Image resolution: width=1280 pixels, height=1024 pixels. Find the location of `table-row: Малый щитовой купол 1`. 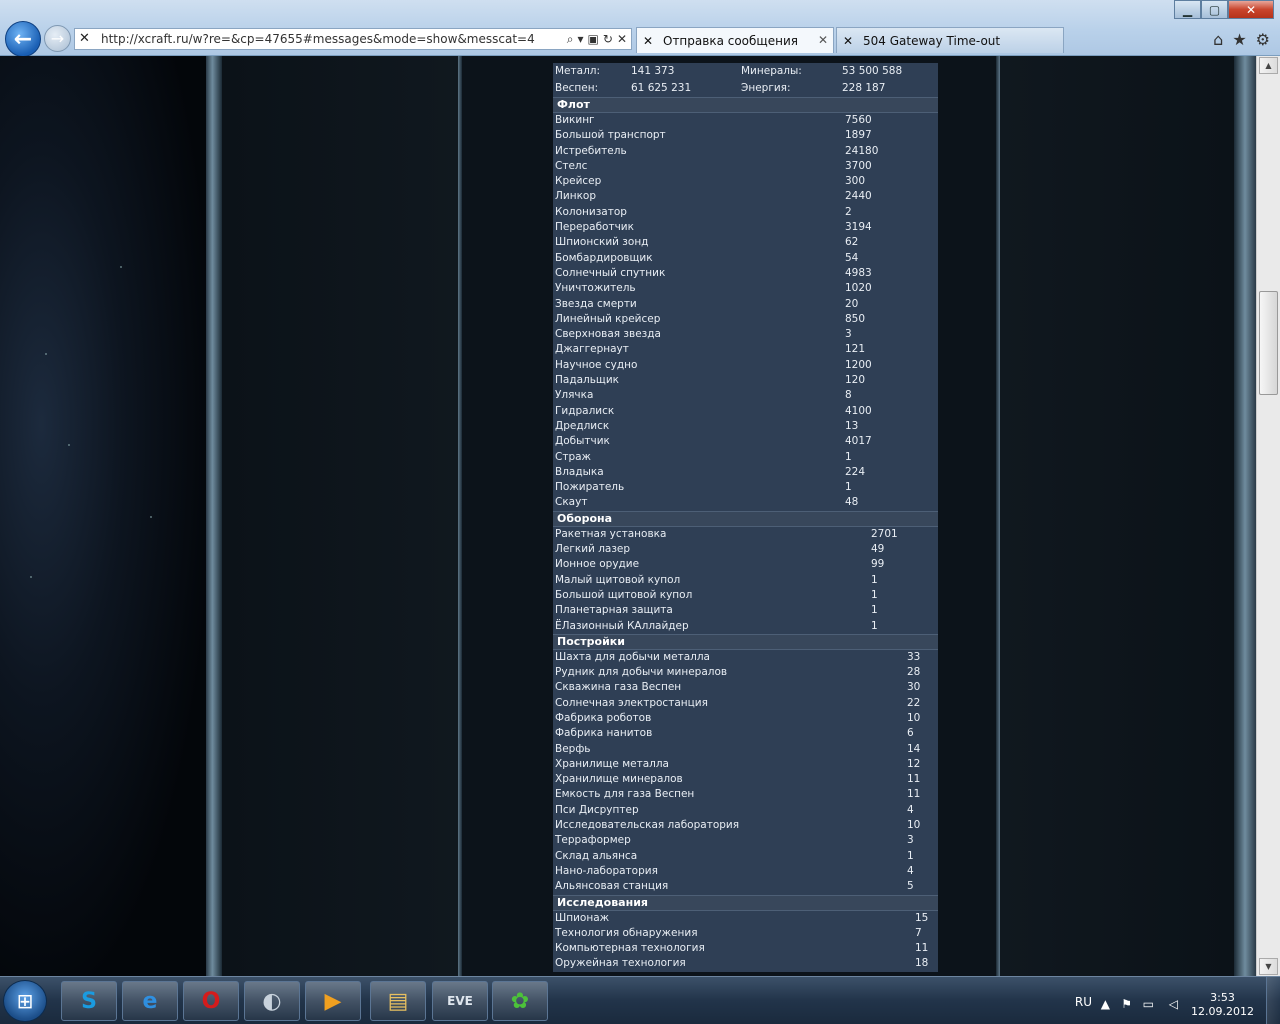

table-row: Малый щитовой купол 1 is located at coordinates (745, 580).